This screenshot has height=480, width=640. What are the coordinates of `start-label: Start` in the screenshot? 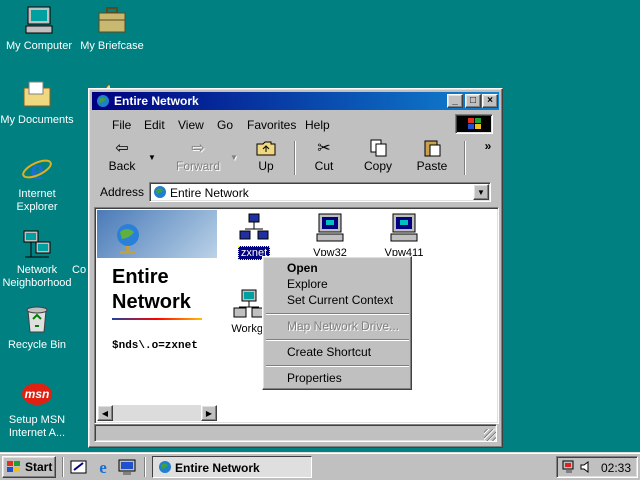 It's located at (39, 467).